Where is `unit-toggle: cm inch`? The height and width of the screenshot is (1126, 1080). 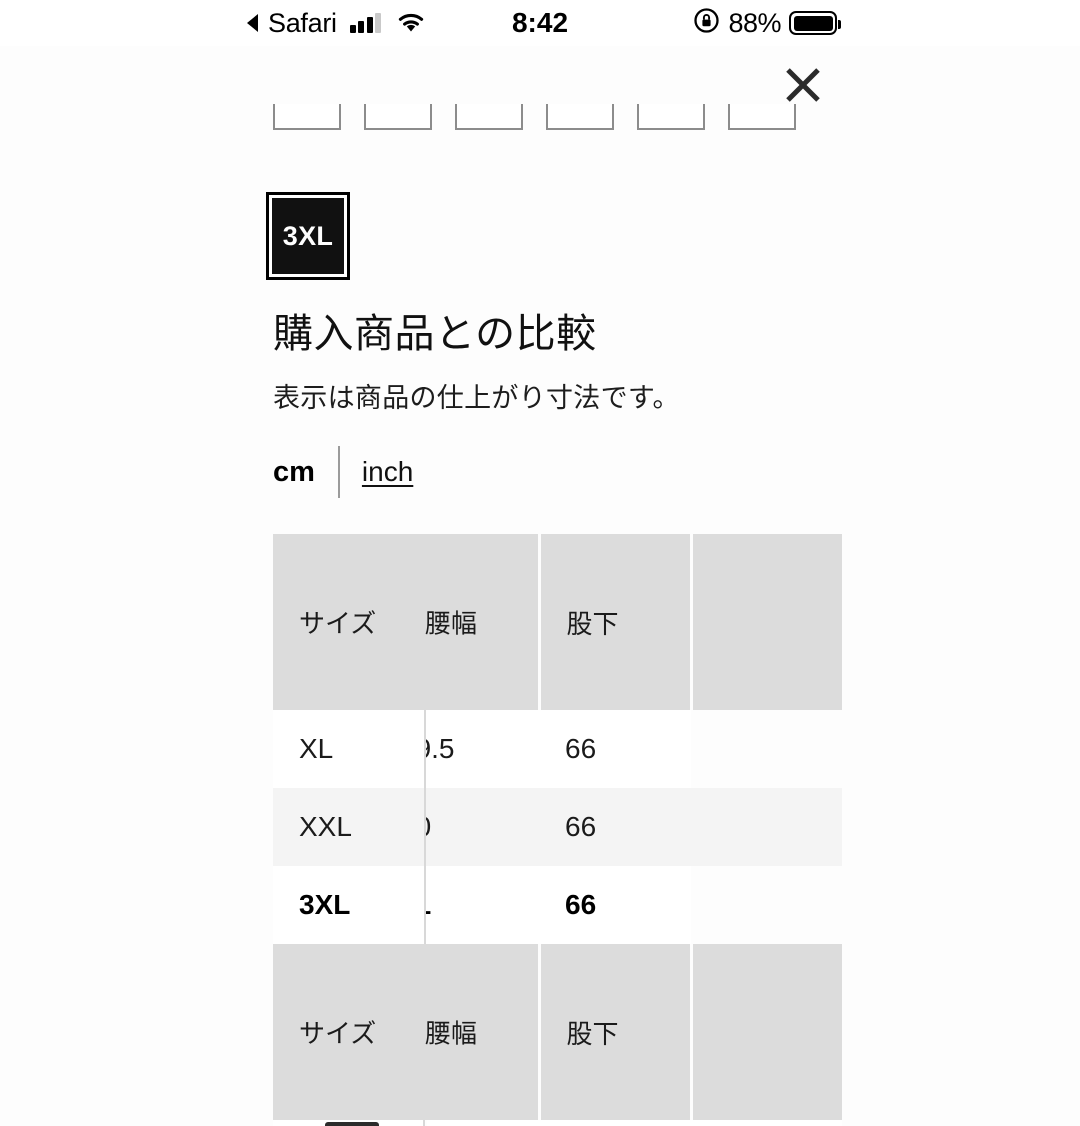
unit-toggle: cm inch is located at coordinates (343, 472).